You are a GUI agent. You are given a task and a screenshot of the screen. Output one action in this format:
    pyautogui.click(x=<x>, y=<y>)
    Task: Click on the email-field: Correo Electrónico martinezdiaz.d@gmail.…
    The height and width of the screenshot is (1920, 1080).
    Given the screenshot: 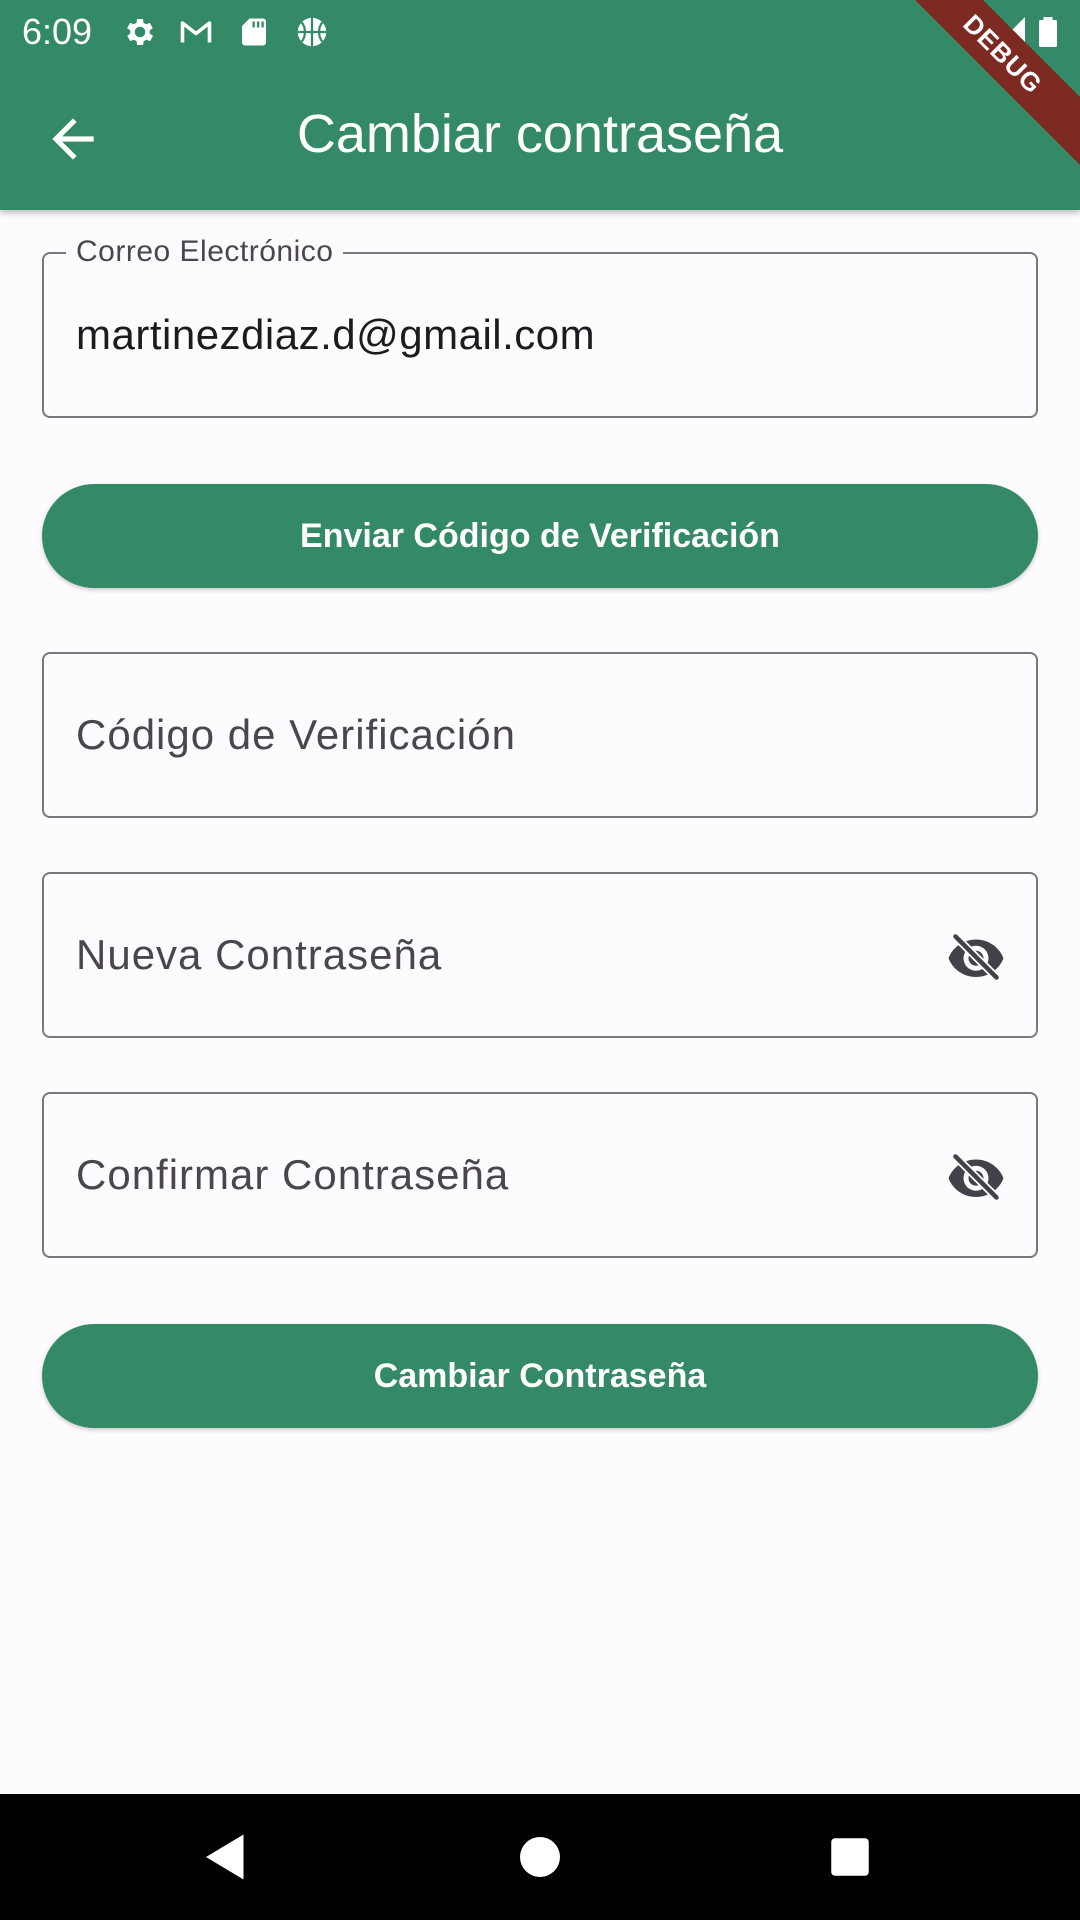 What is the action you would take?
    pyautogui.click(x=540, y=326)
    